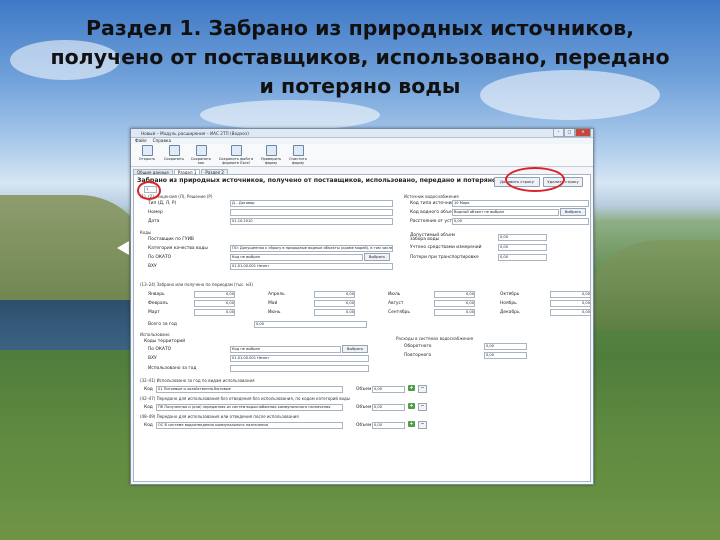 This screenshot has height=540, width=720. What do you see at coordinates (162, 324) in the screenshot?
I see `total-label: Всего за год` at bounding box center [162, 324].